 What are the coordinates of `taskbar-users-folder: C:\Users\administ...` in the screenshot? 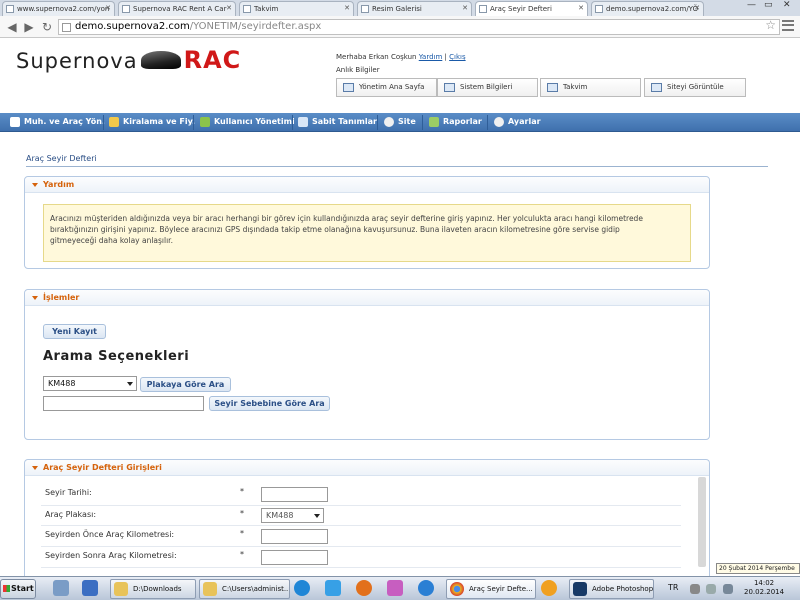 It's located at (244, 589).